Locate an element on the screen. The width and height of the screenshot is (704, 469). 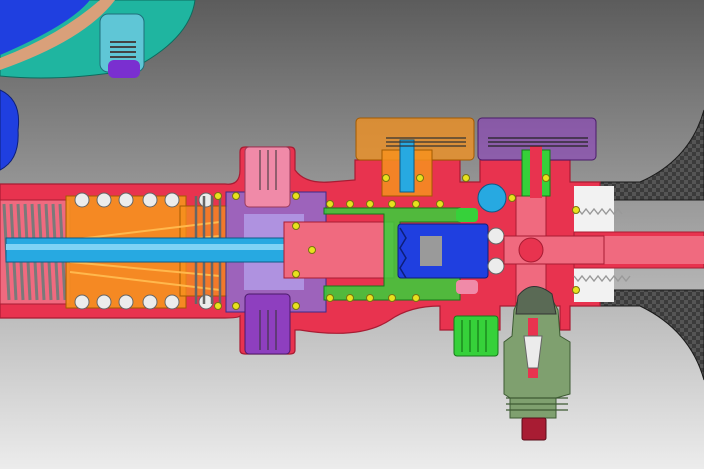
fitting-cap is located at coordinates (534, 429).